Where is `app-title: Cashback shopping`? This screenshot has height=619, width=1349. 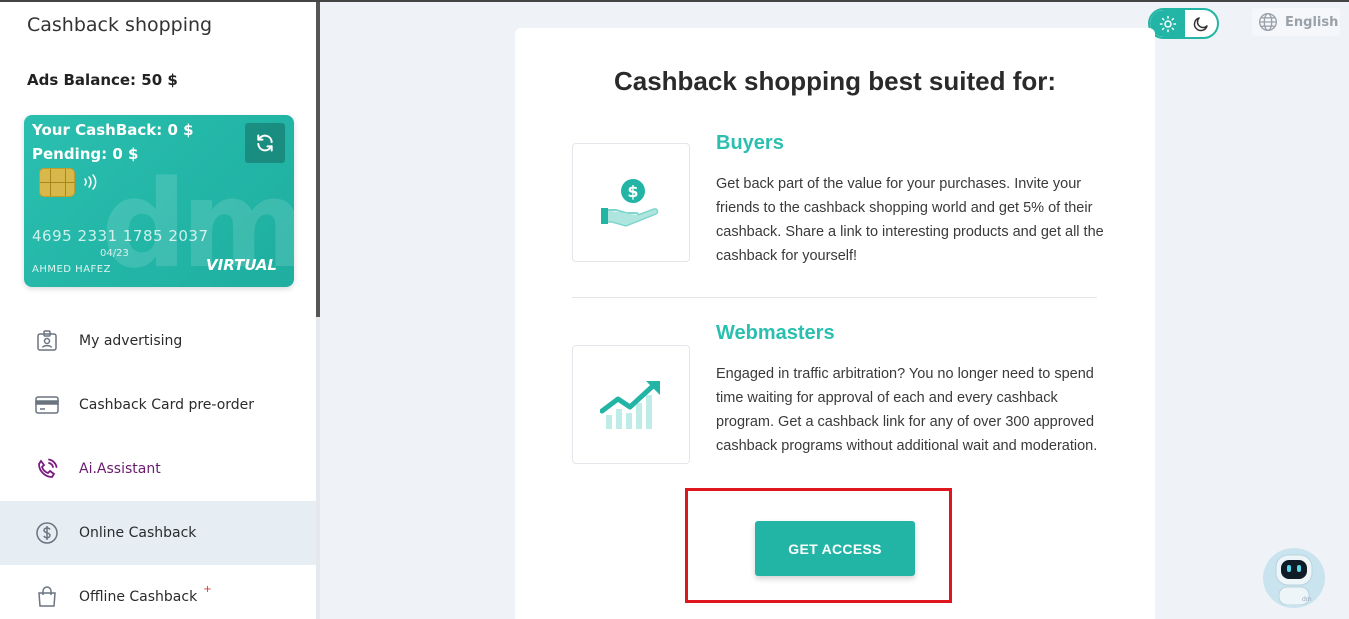
app-title: Cashback shopping is located at coordinates (120, 25).